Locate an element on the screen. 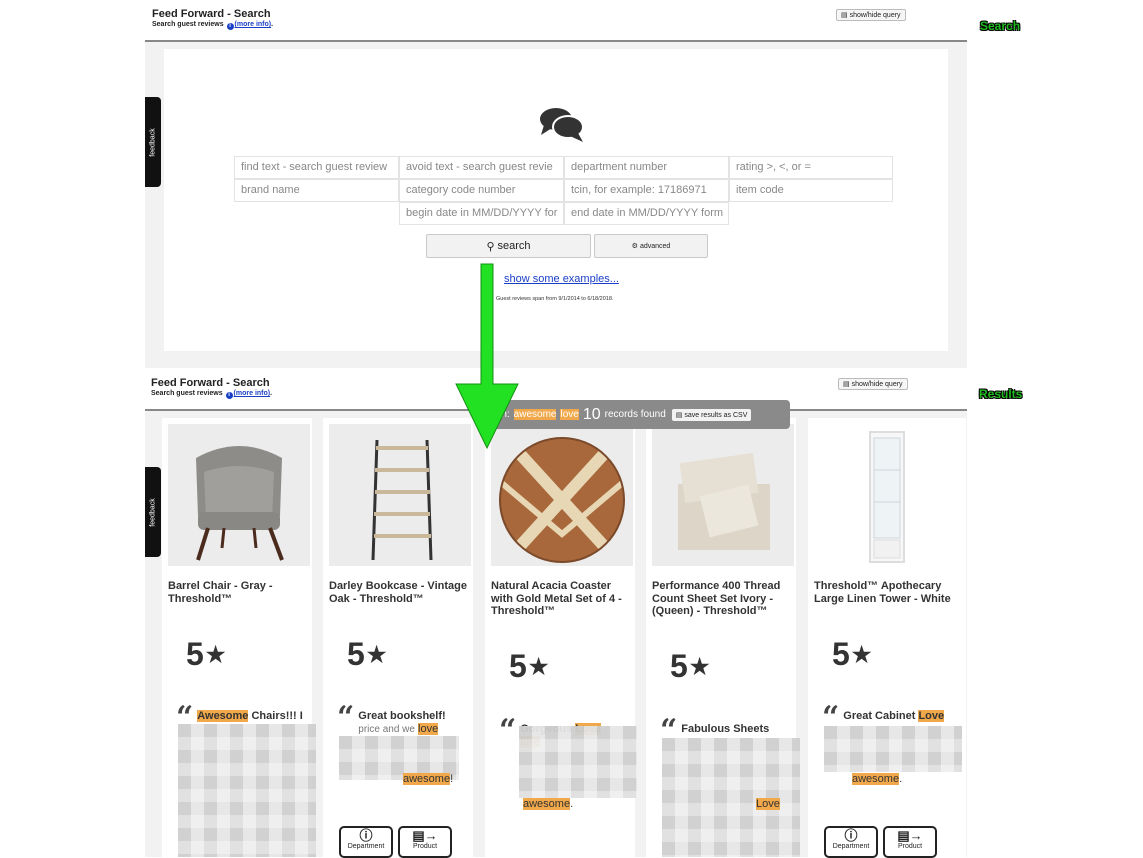  results-show-hide-query-button: ▤ show/hide query is located at coordinates (873, 384).